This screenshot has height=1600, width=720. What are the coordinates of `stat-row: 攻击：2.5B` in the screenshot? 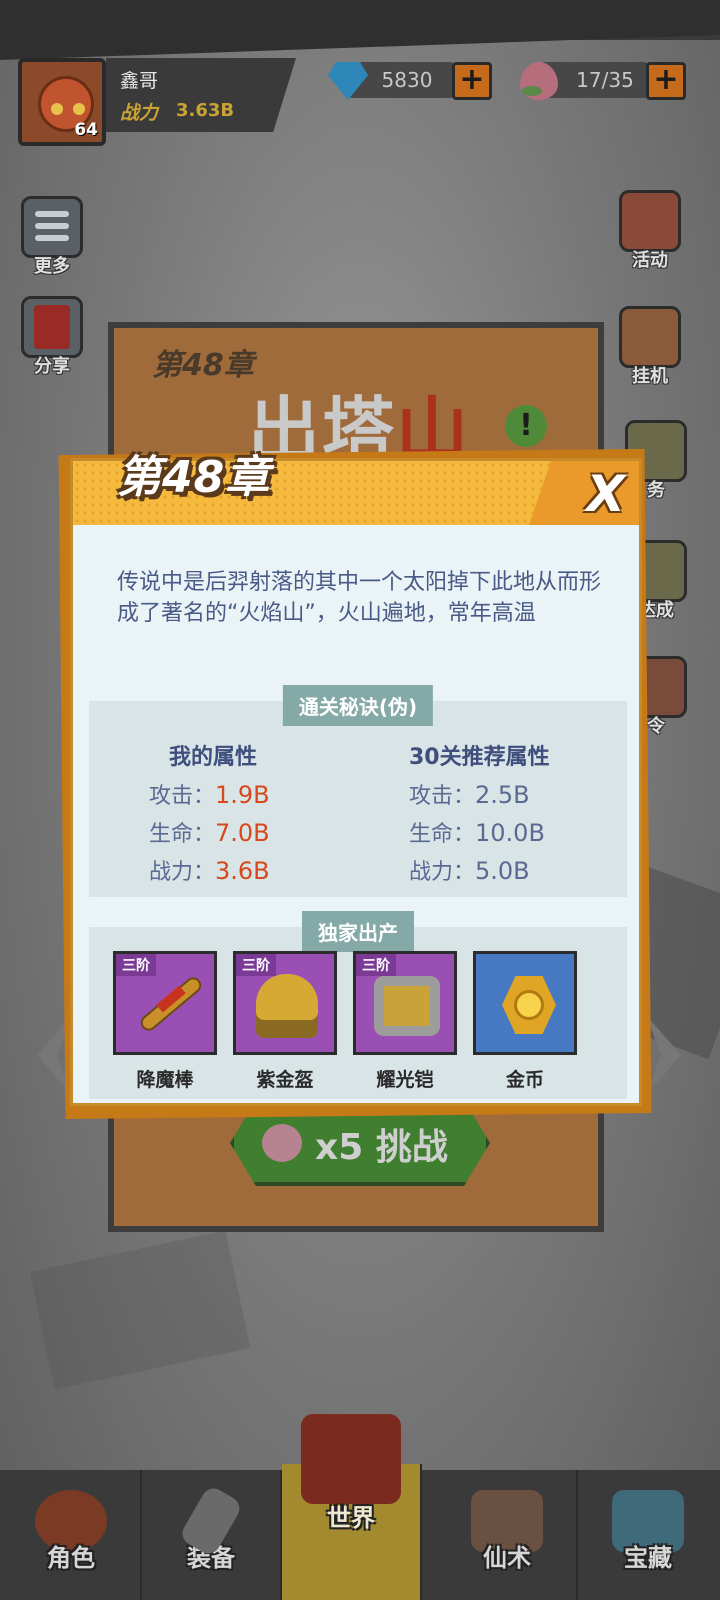 It's located at (469, 795).